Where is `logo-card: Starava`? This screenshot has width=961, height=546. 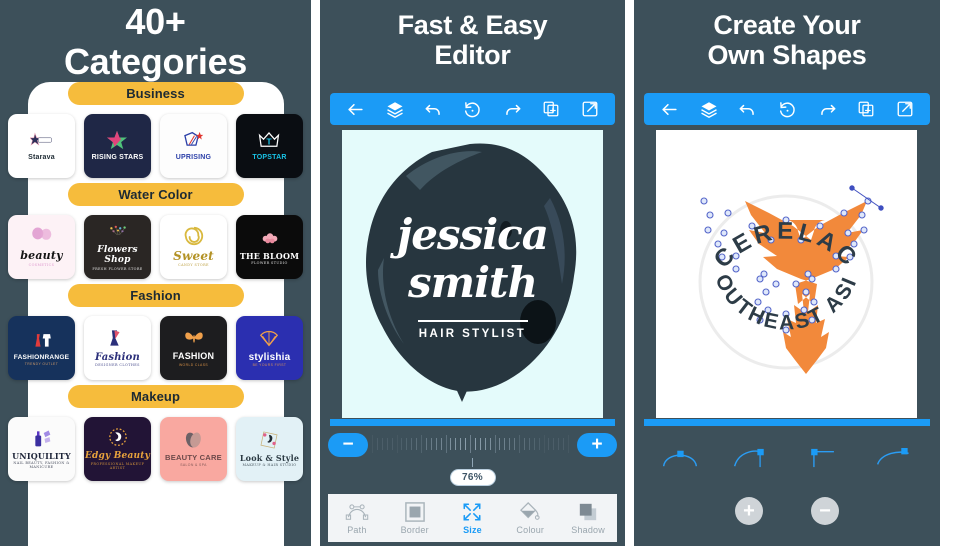 logo-card: Starava is located at coordinates (41, 146).